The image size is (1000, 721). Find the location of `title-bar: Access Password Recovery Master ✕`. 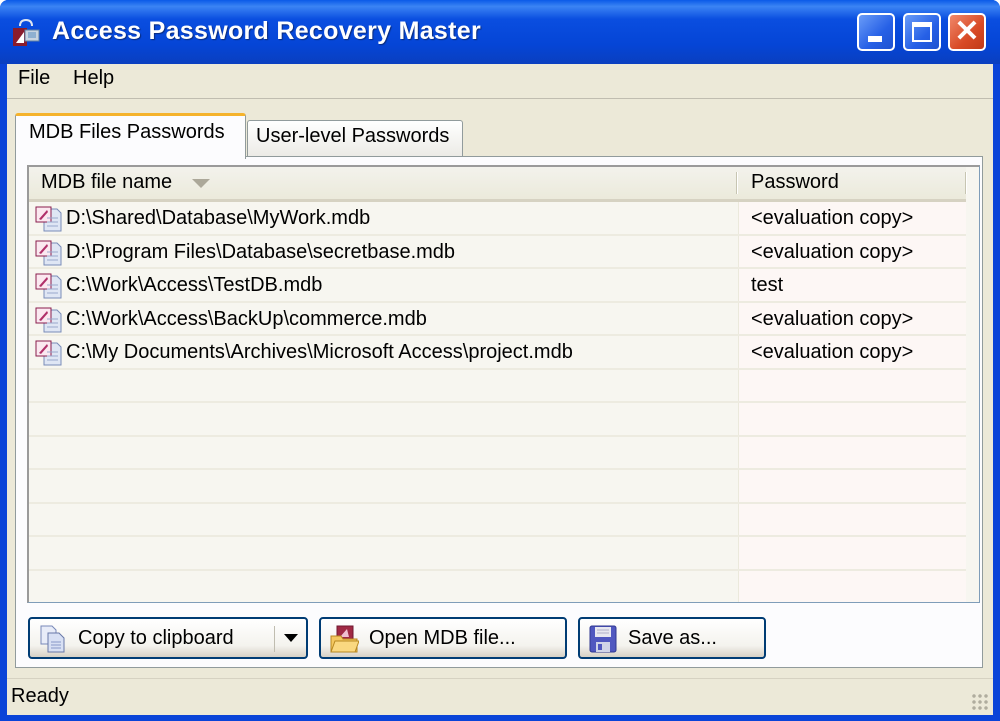

title-bar: Access Password Recovery Master ✕ is located at coordinates (500, 32).